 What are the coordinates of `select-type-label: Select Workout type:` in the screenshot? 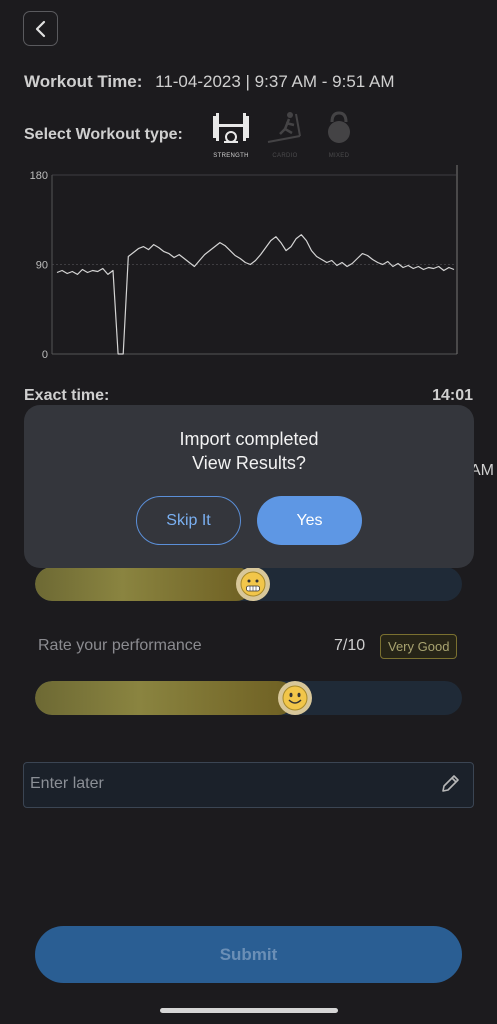 It's located at (103, 134).